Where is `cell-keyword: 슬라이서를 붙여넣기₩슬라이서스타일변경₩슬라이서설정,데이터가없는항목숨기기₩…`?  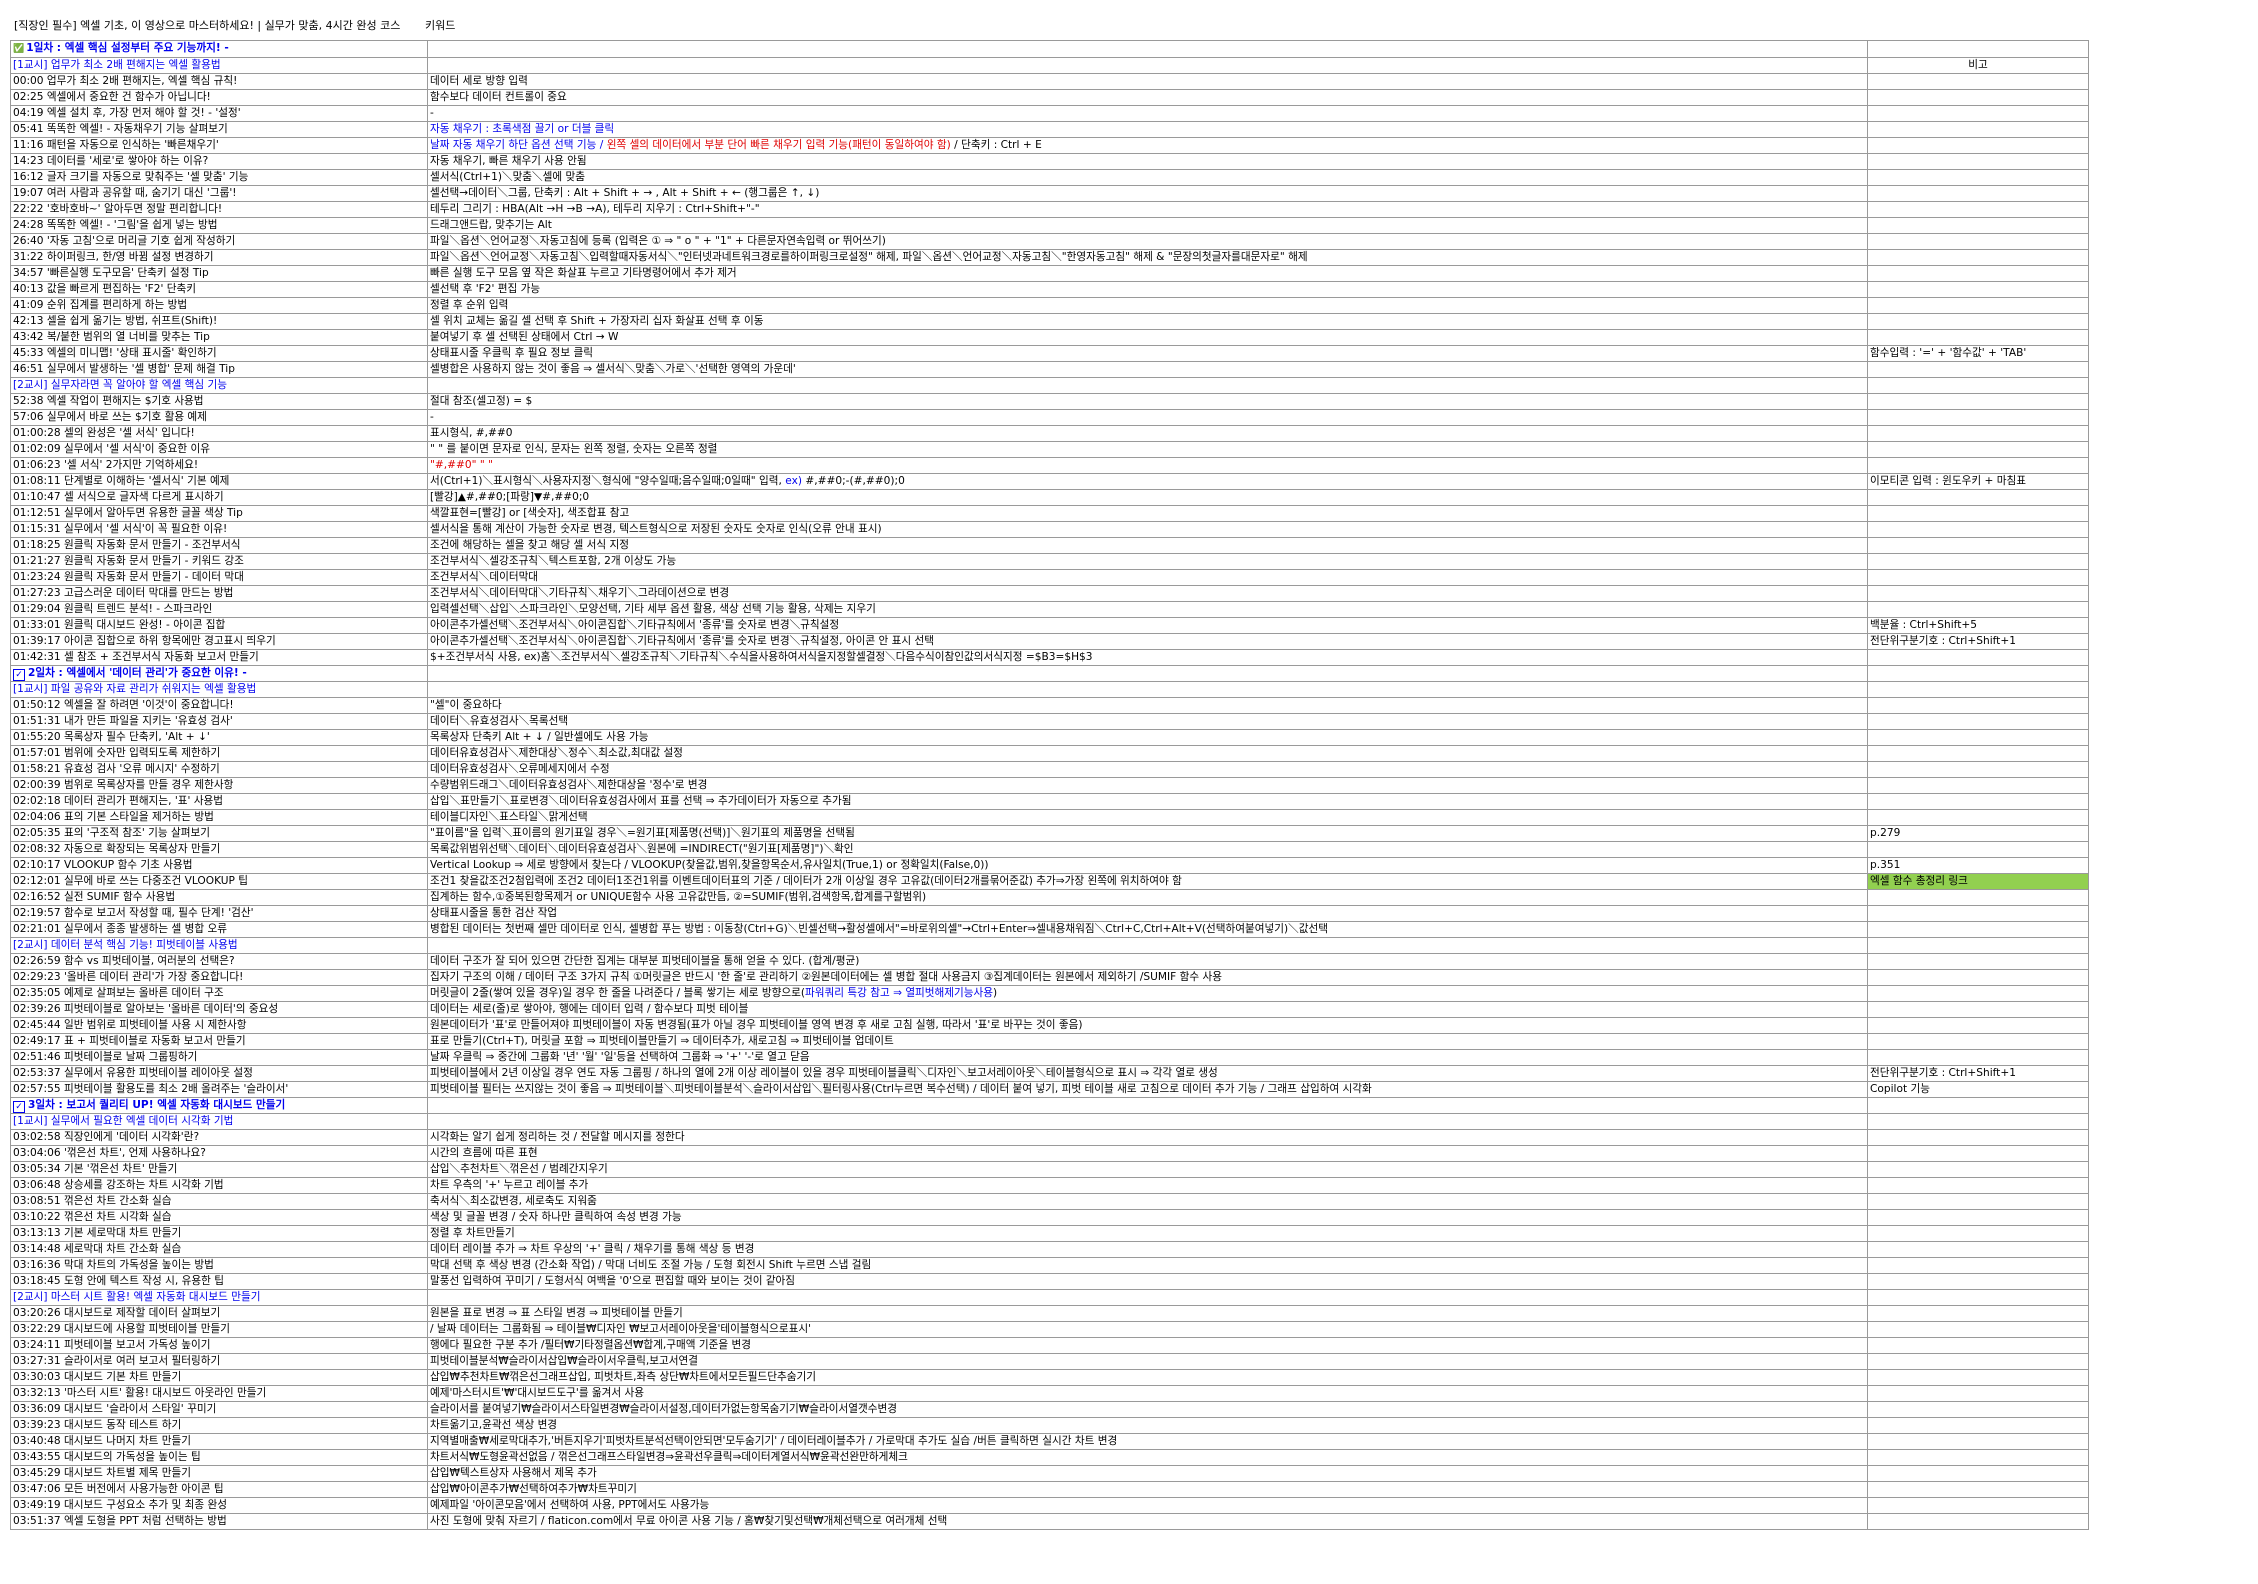 cell-keyword: 슬라이서를 붙여넣기₩슬라이서스타일변경₩슬라이서설정,데이터가없는항목숨기기₩… is located at coordinates (1147, 1409).